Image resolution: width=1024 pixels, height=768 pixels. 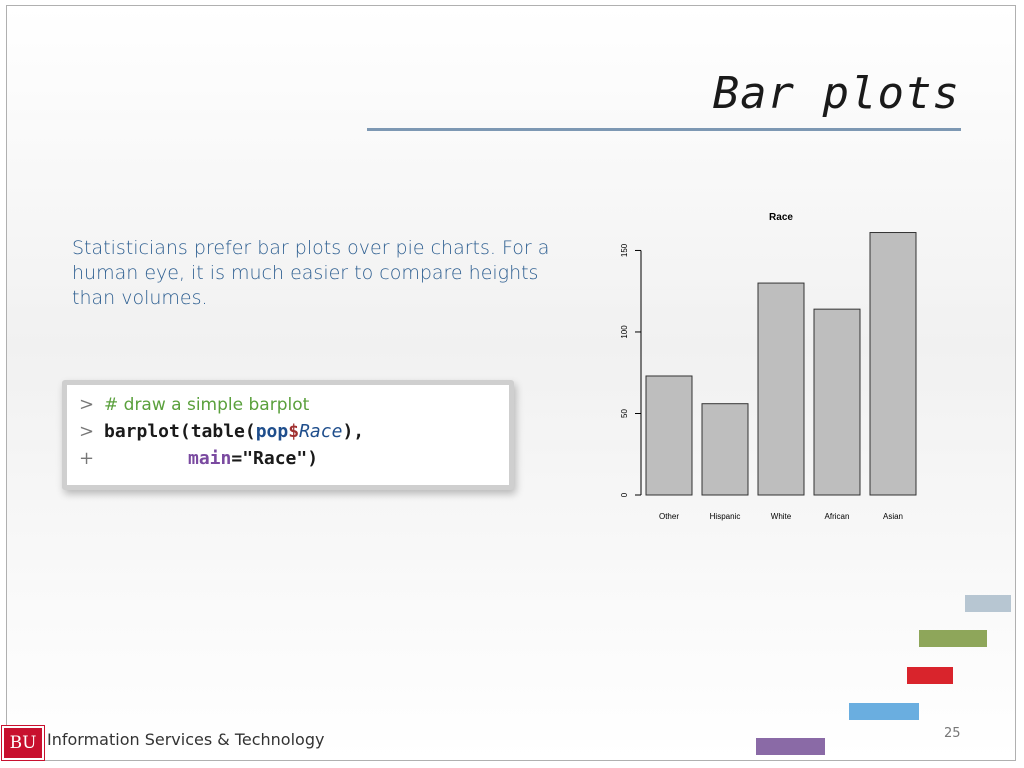 I want to click on code-line-3: + main="Race"), so click(x=294, y=461).